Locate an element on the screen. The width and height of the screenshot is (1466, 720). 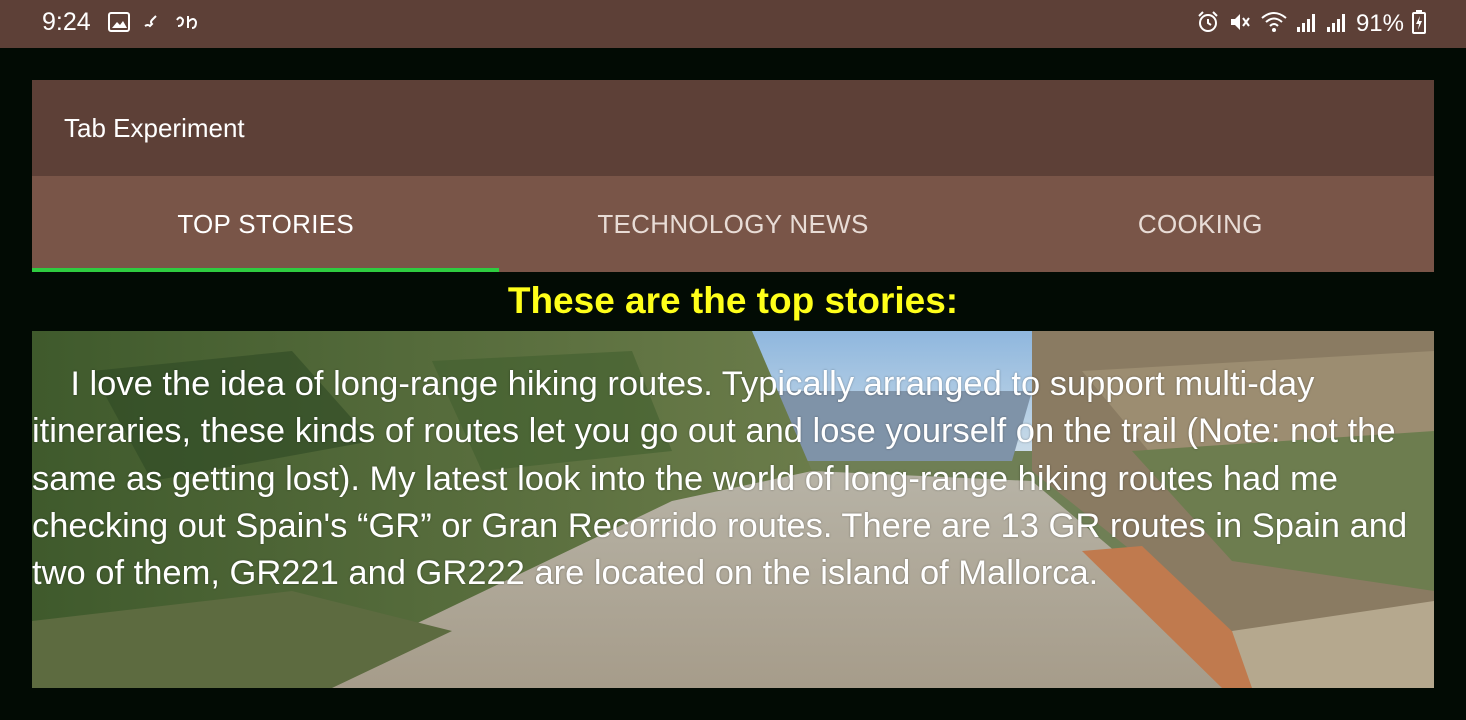
tab-bar: TOP STORIES TECHNOLOGY NEWS COOKING is located at coordinates (733, 224).